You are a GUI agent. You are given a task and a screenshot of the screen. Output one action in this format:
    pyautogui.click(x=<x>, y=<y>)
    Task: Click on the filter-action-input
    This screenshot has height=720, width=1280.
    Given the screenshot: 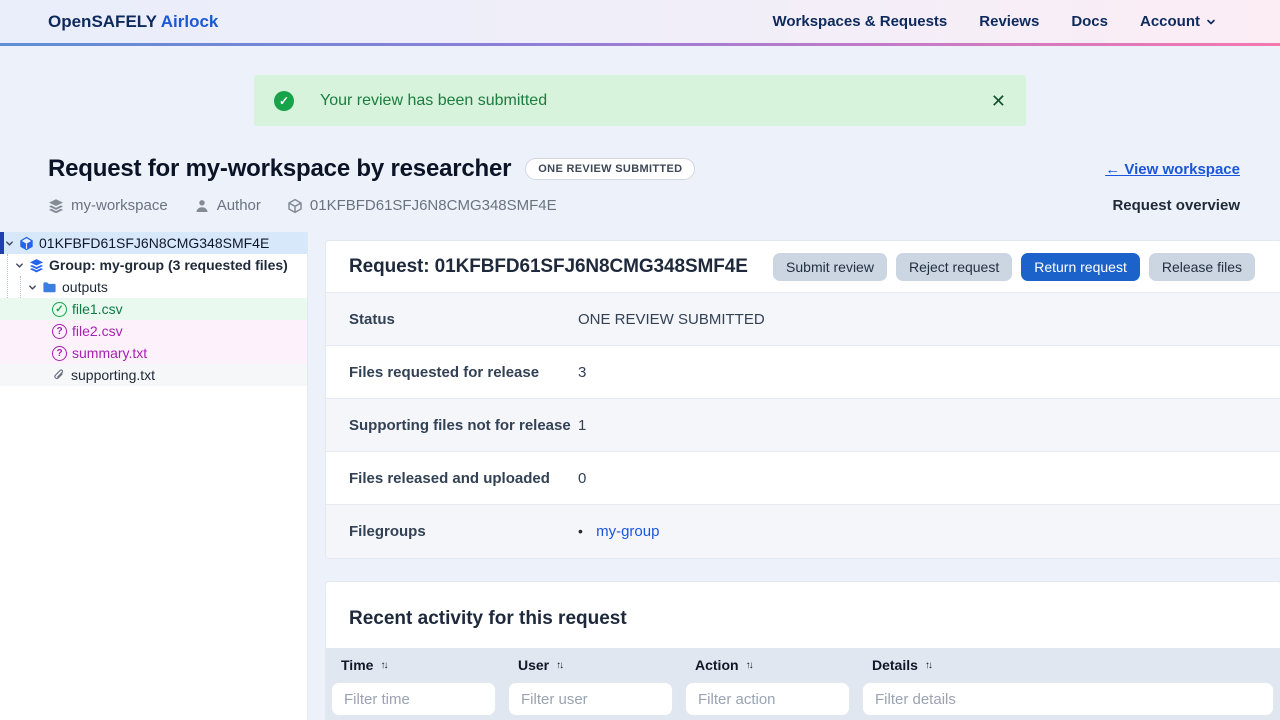 What is the action you would take?
    pyautogui.click(x=767, y=699)
    